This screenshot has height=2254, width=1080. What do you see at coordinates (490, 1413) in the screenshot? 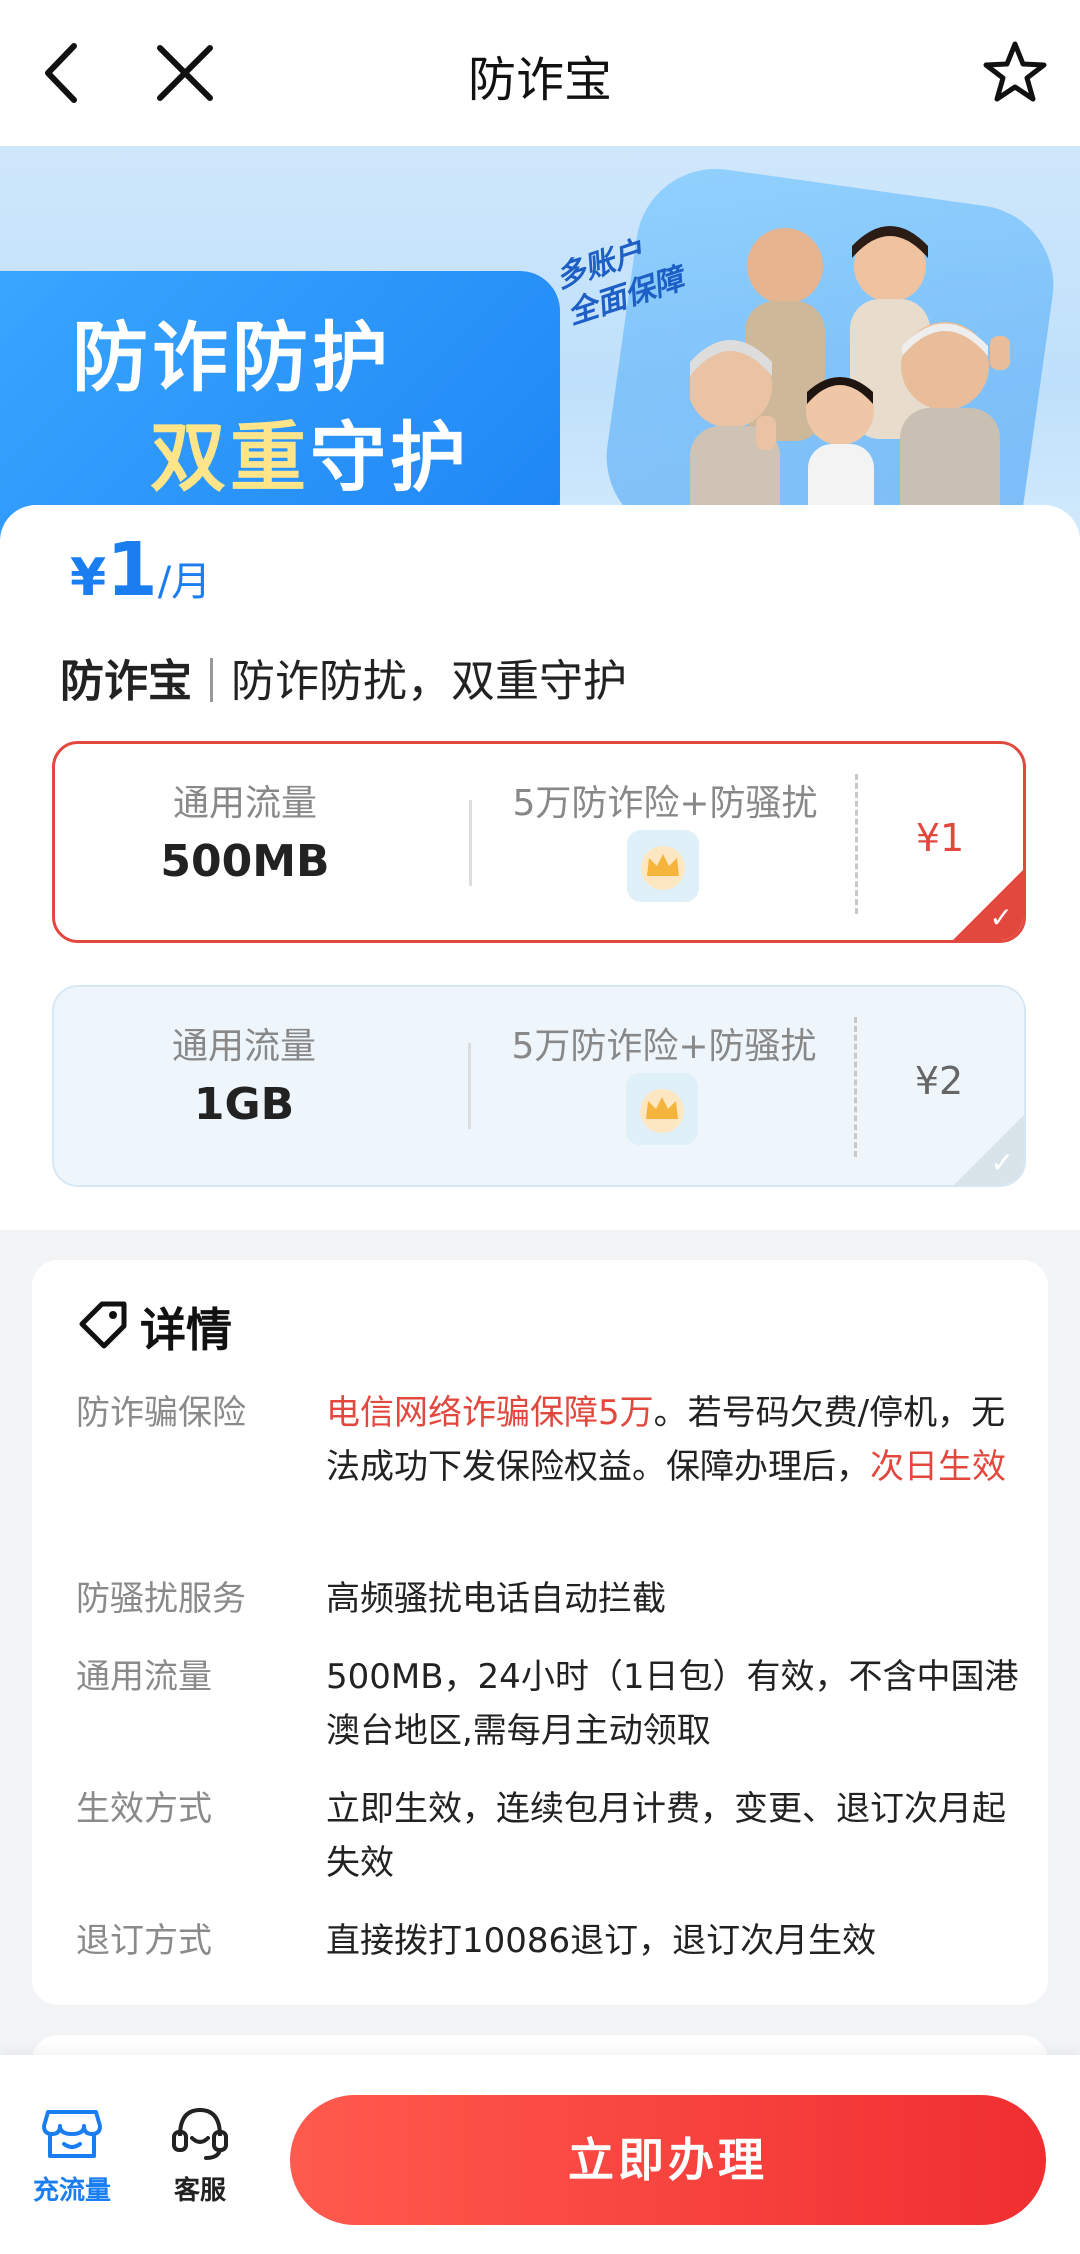
I see `detail-highlight: 电信网络诈骗保障5万` at bounding box center [490, 1413].